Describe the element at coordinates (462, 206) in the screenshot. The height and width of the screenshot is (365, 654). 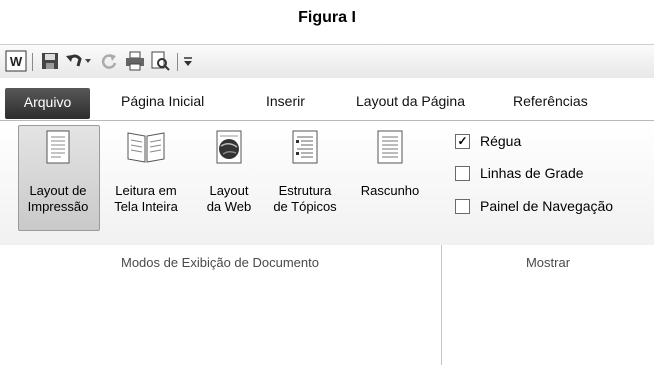
I see `navigation-pane-checkbox` at that location.